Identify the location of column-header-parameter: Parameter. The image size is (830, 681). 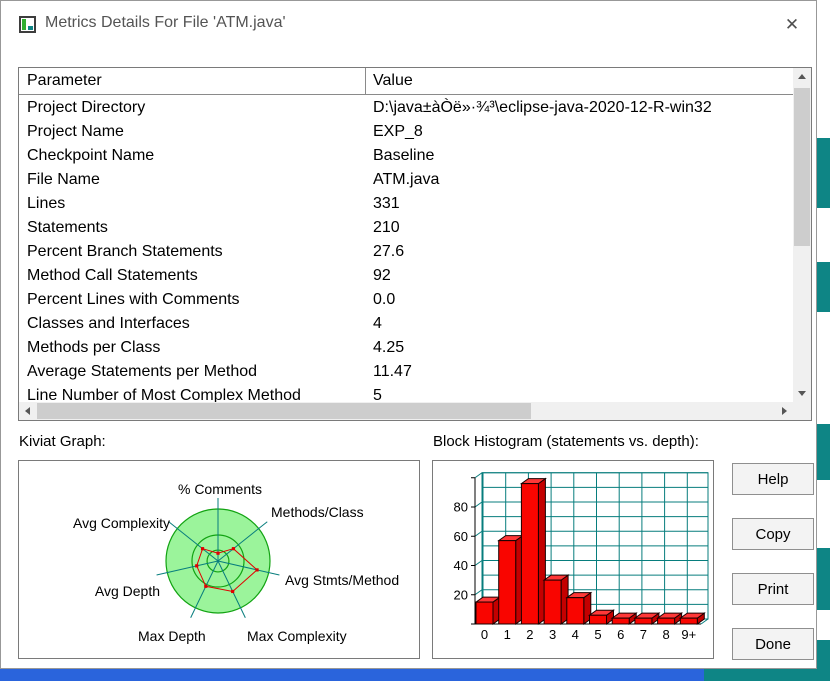
(192, 81).